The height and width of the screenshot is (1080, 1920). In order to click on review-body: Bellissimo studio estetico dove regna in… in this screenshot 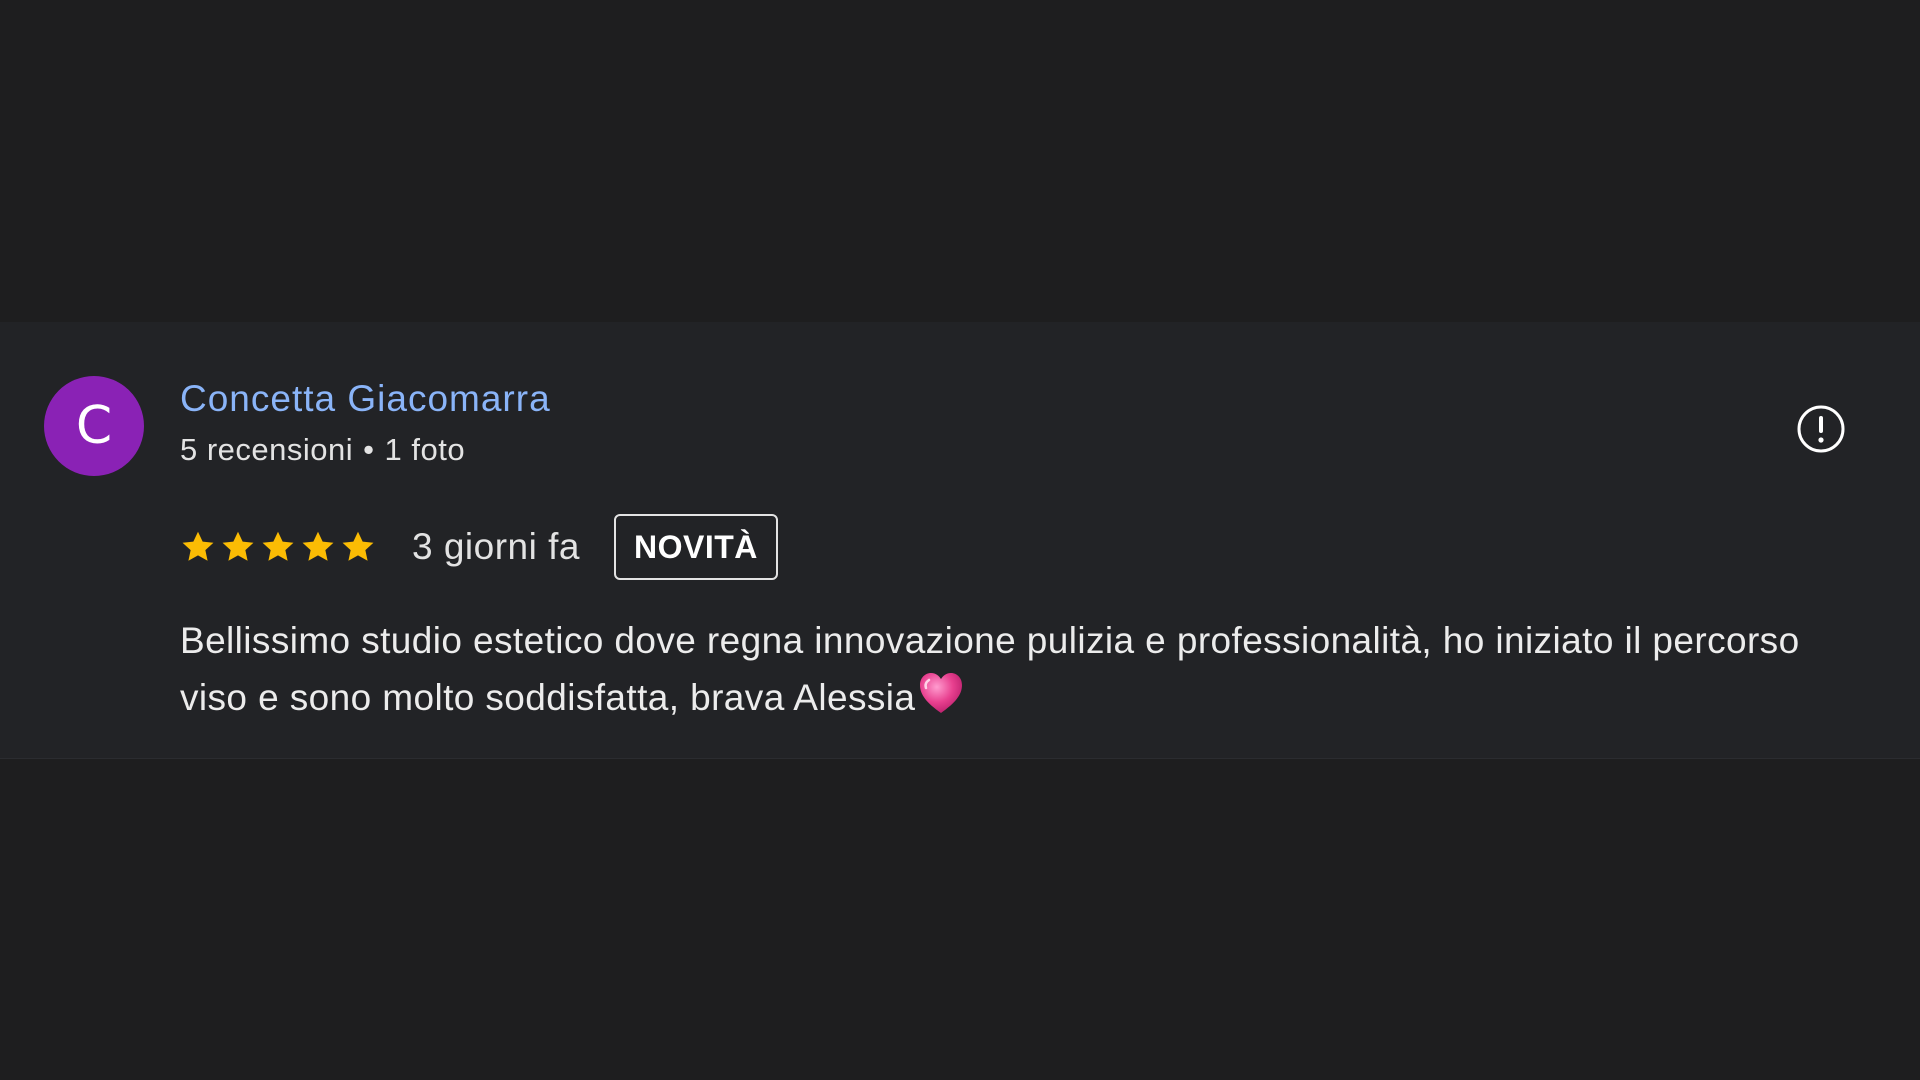, I will do `click(990, 669)`.